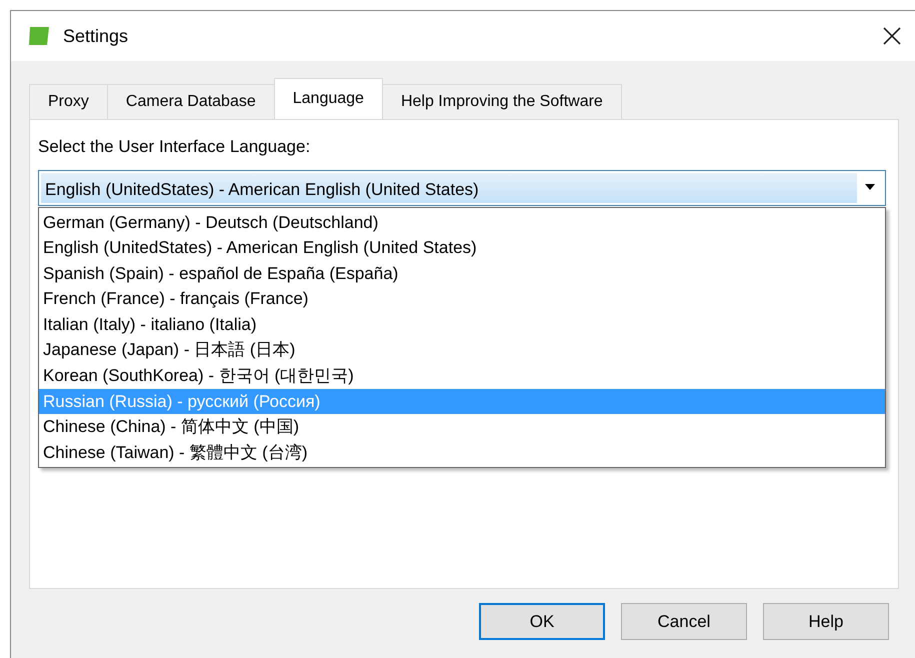  What do you see at coordinates (542, 621) in the screenshot?
I see `dialog-button: OK` at bounding box center [542, 621].